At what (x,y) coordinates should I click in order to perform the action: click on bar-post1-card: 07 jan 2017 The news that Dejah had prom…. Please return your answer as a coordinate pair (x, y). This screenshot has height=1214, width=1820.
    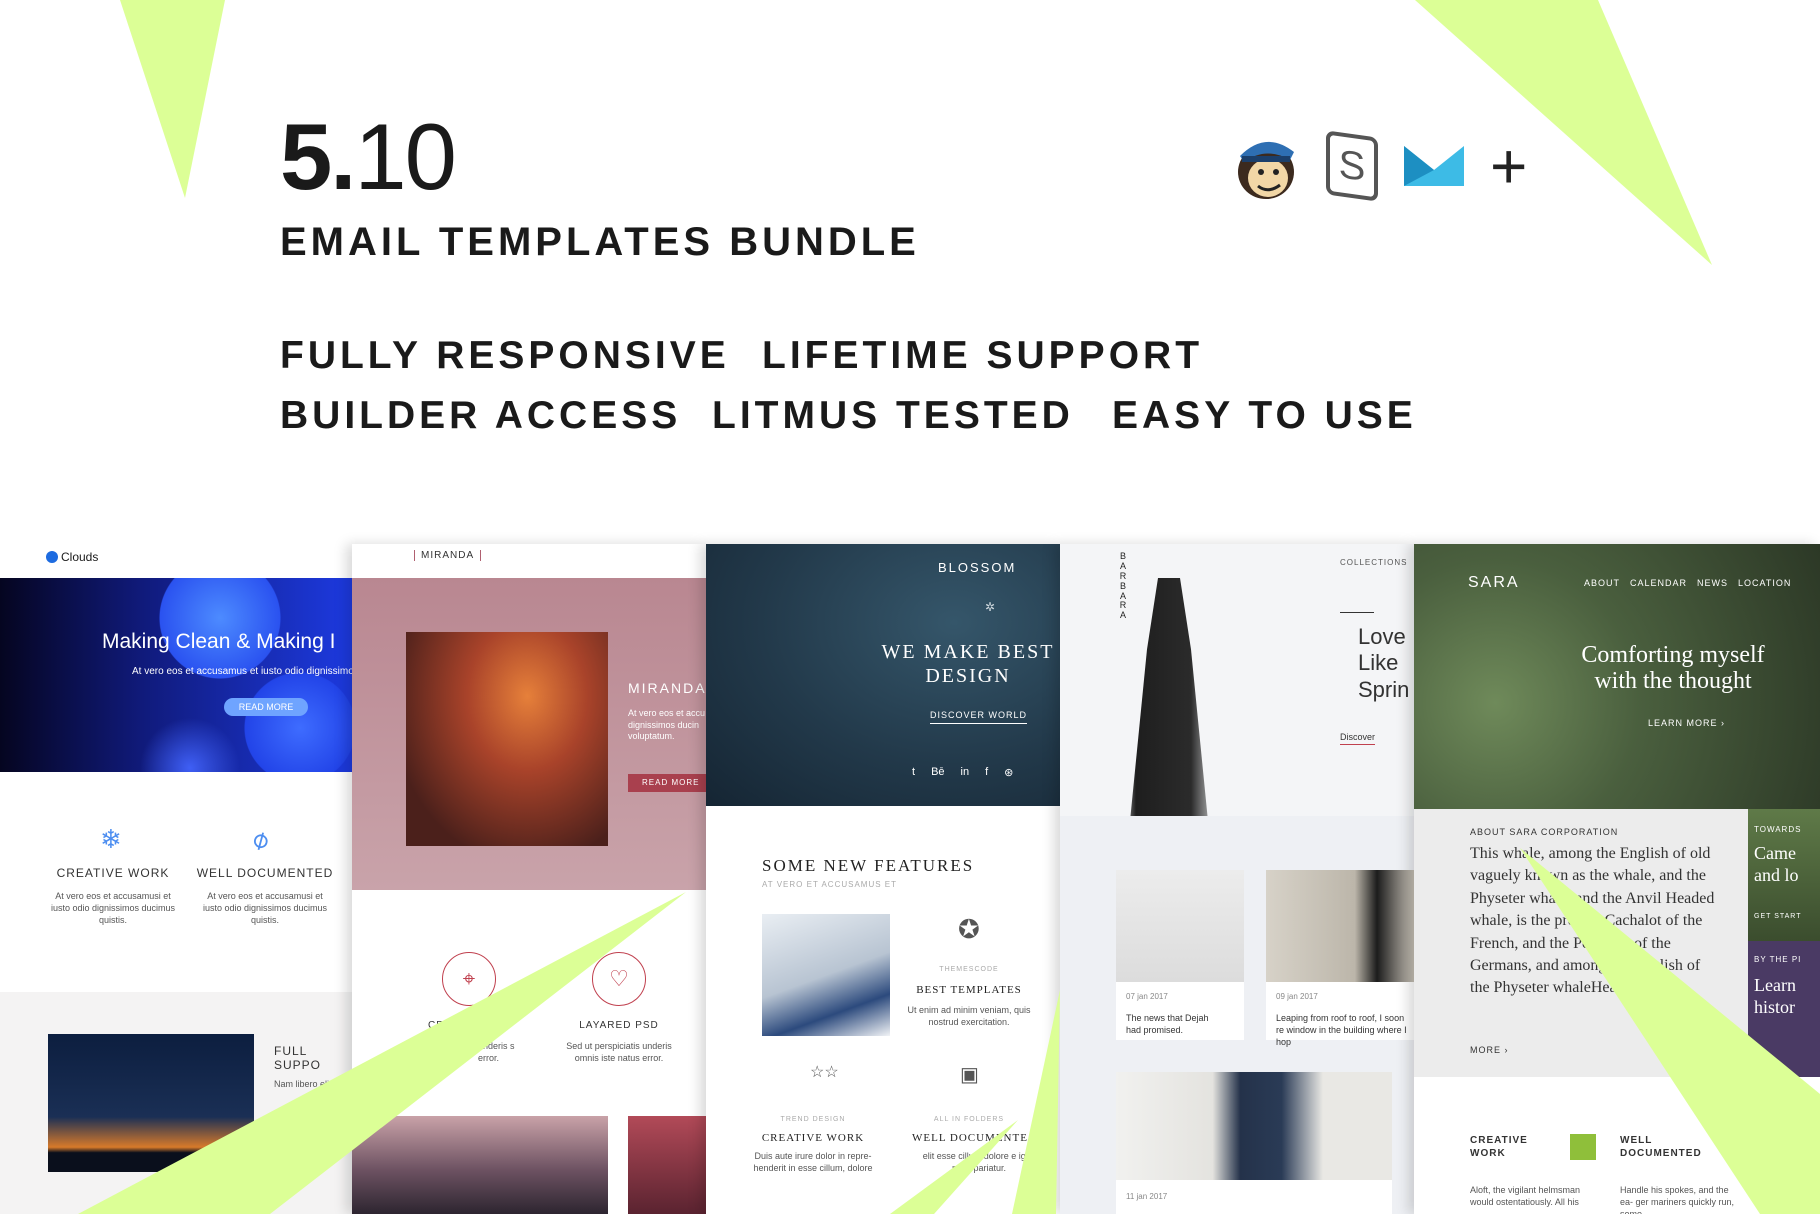
    Looking at the image, I should click on (1180, 955).